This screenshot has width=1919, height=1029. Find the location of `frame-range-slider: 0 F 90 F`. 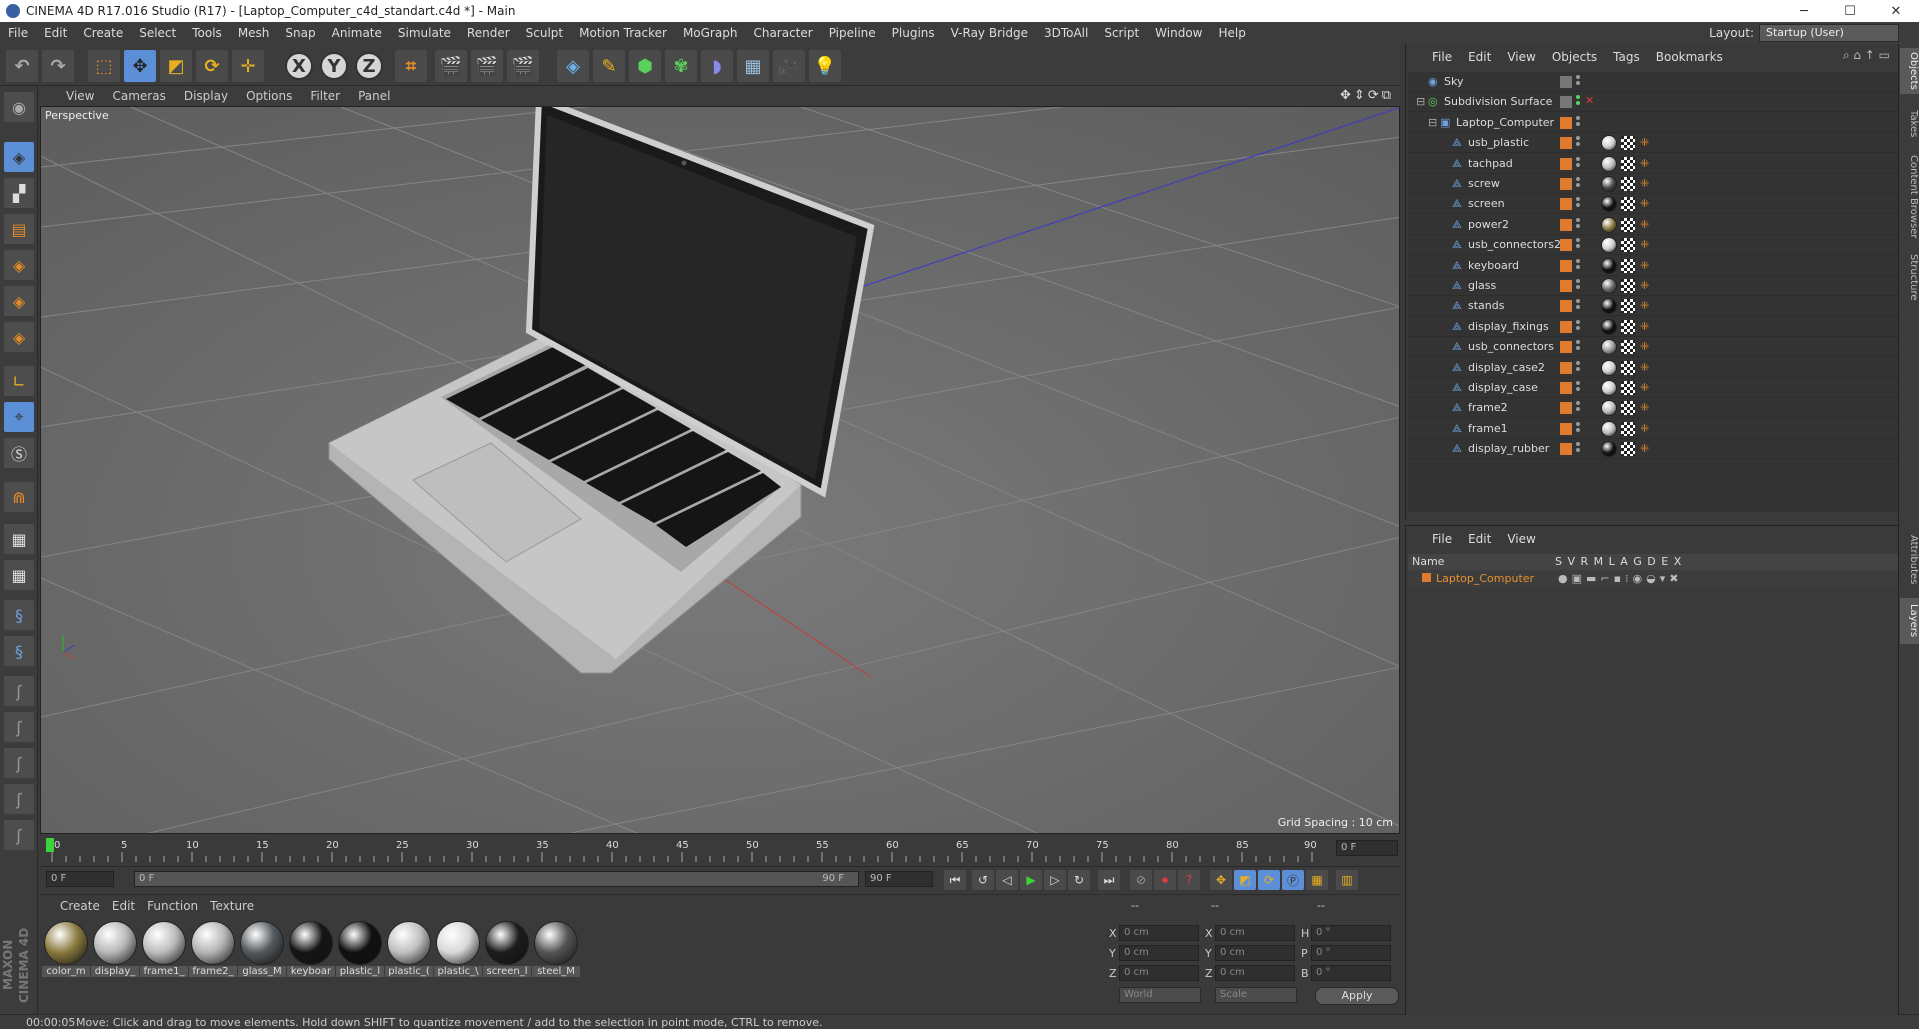

frame-range-slider: 0 F 90 F is located at coordinates (496, 879).